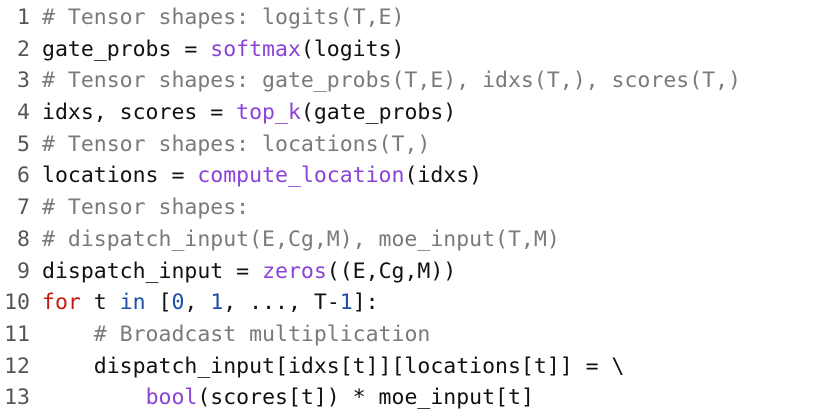 Image resolution: width=830 pixels, height=415 pixels. What do you see at coordinates (197, 303) in the screenshot?
I see `code-token-plain: ,` at bounding box center [197, 303].